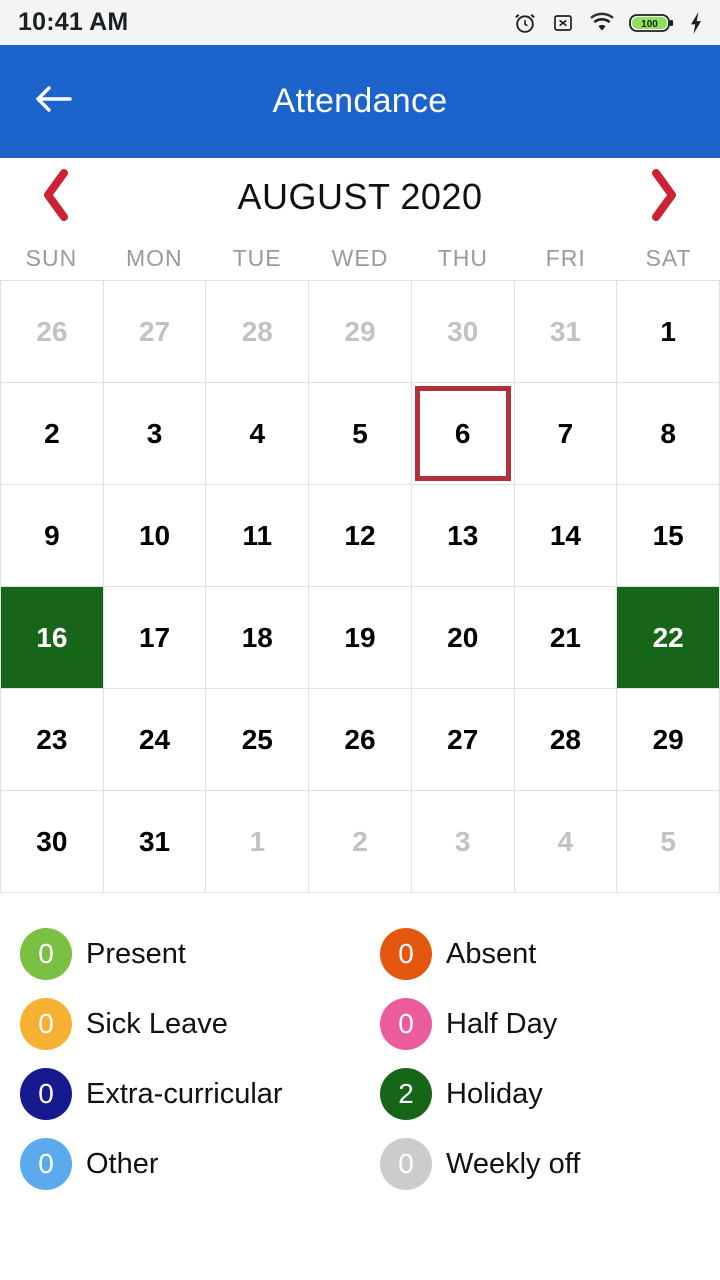 Image resolution: width=720 pixels, height=1280 pixels. I want to click on weekday-label-mon: MON, so click(154, 257).